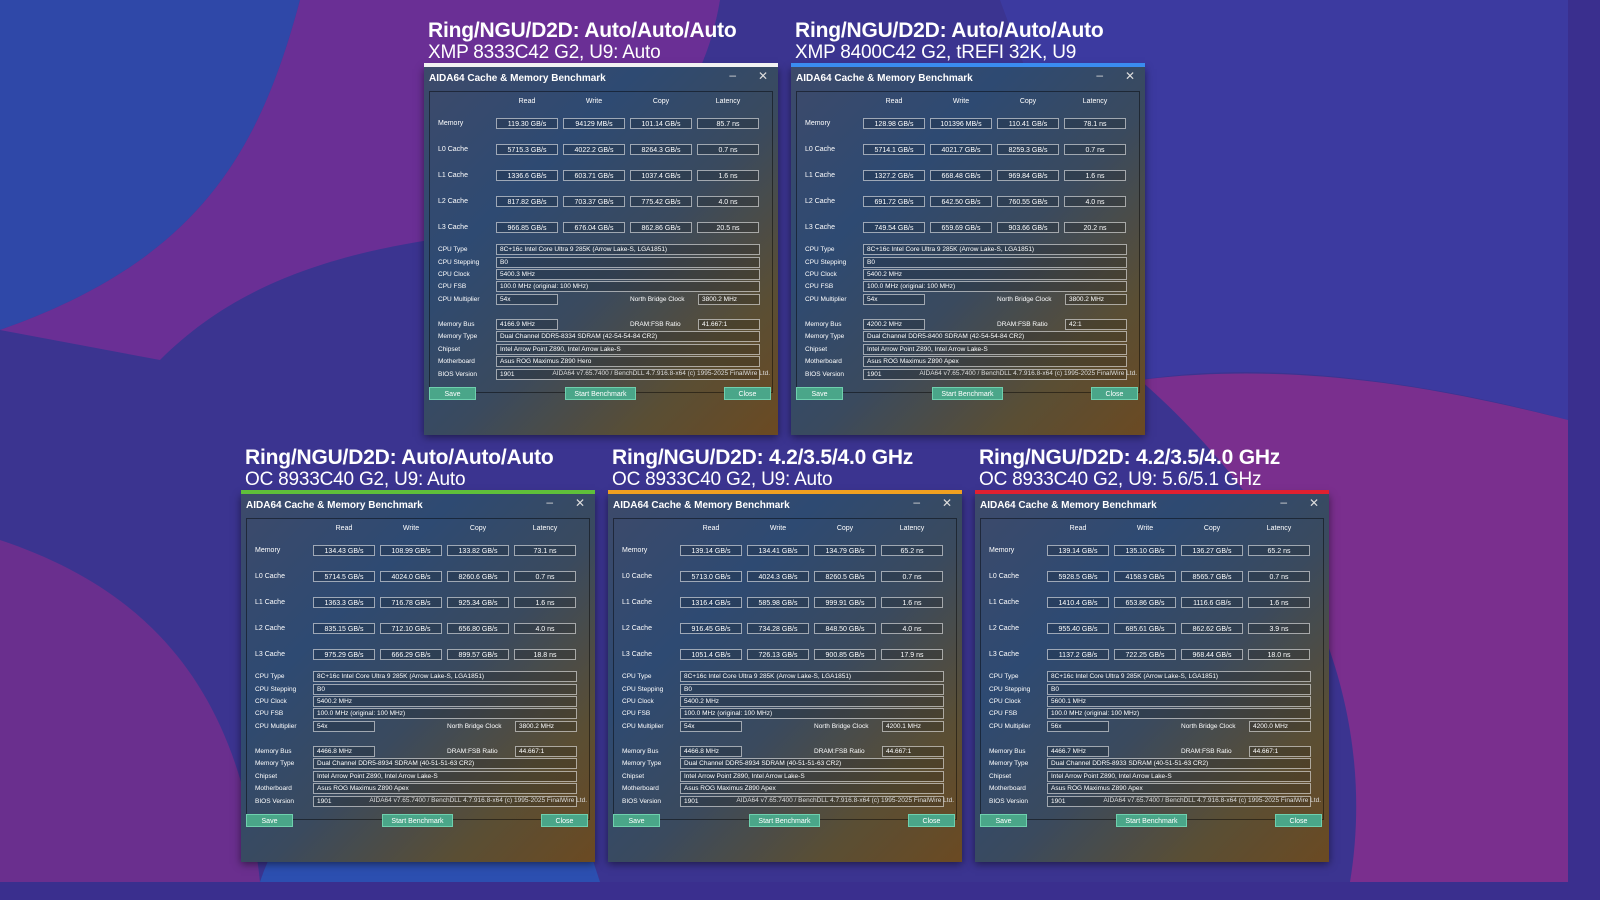 The height and width of the screenshot is (900, 1600). Describe the element at coordinates (1212, 576) in the screenshot. I see `l0-cache-copy-value: 8565.7 GB/s` at that location.